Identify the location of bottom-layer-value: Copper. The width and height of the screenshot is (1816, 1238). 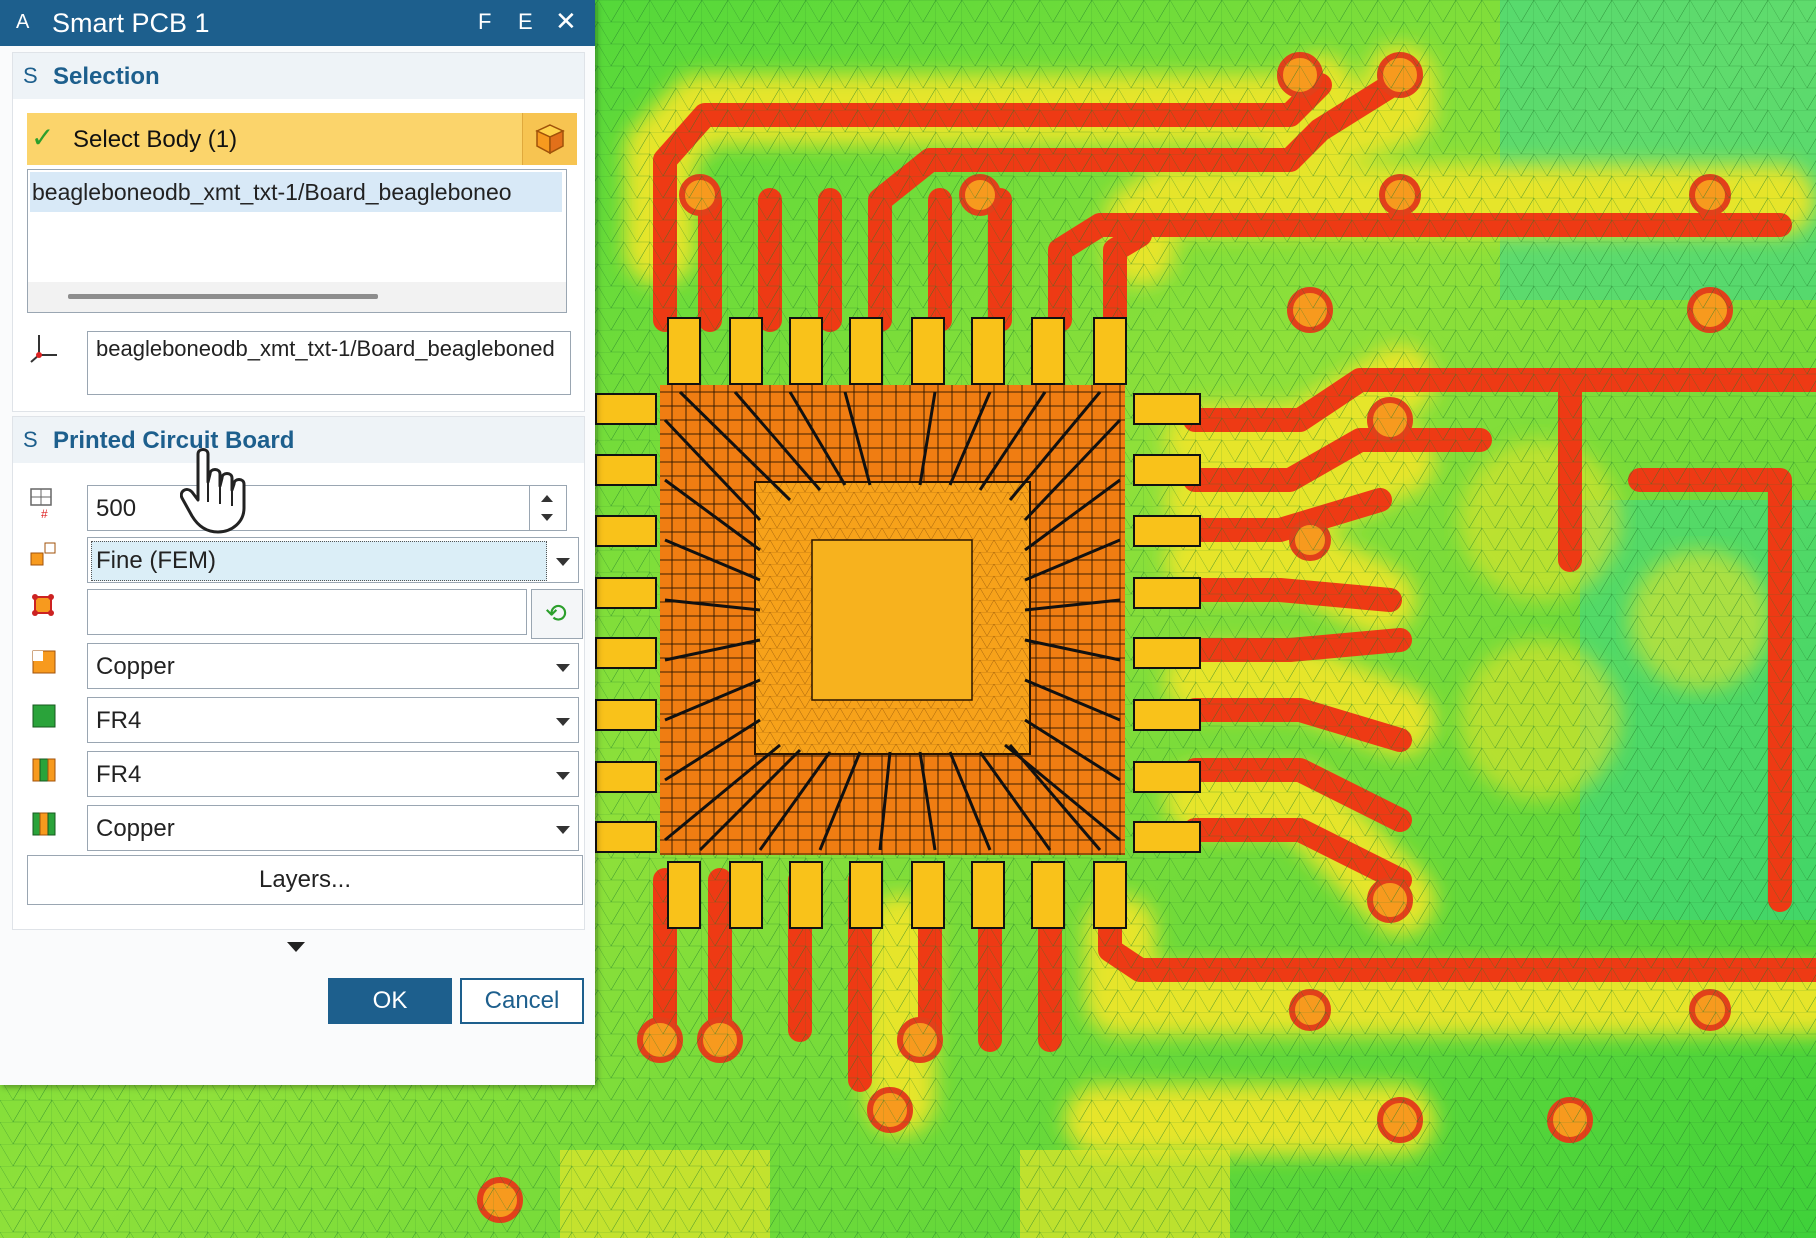
(135, 828).